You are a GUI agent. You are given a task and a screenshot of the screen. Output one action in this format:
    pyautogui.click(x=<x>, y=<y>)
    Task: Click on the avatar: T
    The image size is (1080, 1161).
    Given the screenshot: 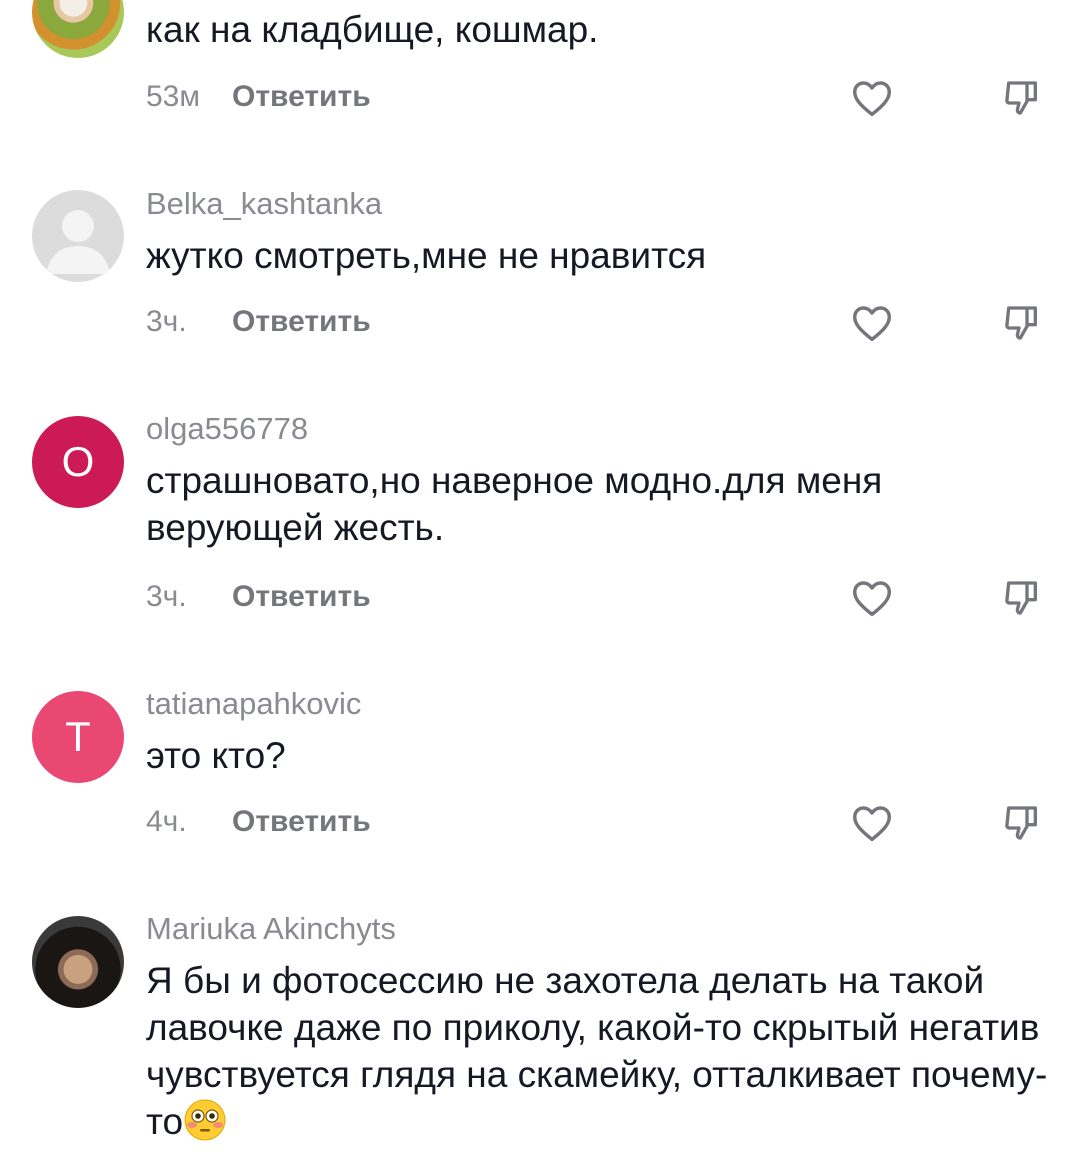 What is the action you would take?
    pyautogui.click(x=78, y=737)
    